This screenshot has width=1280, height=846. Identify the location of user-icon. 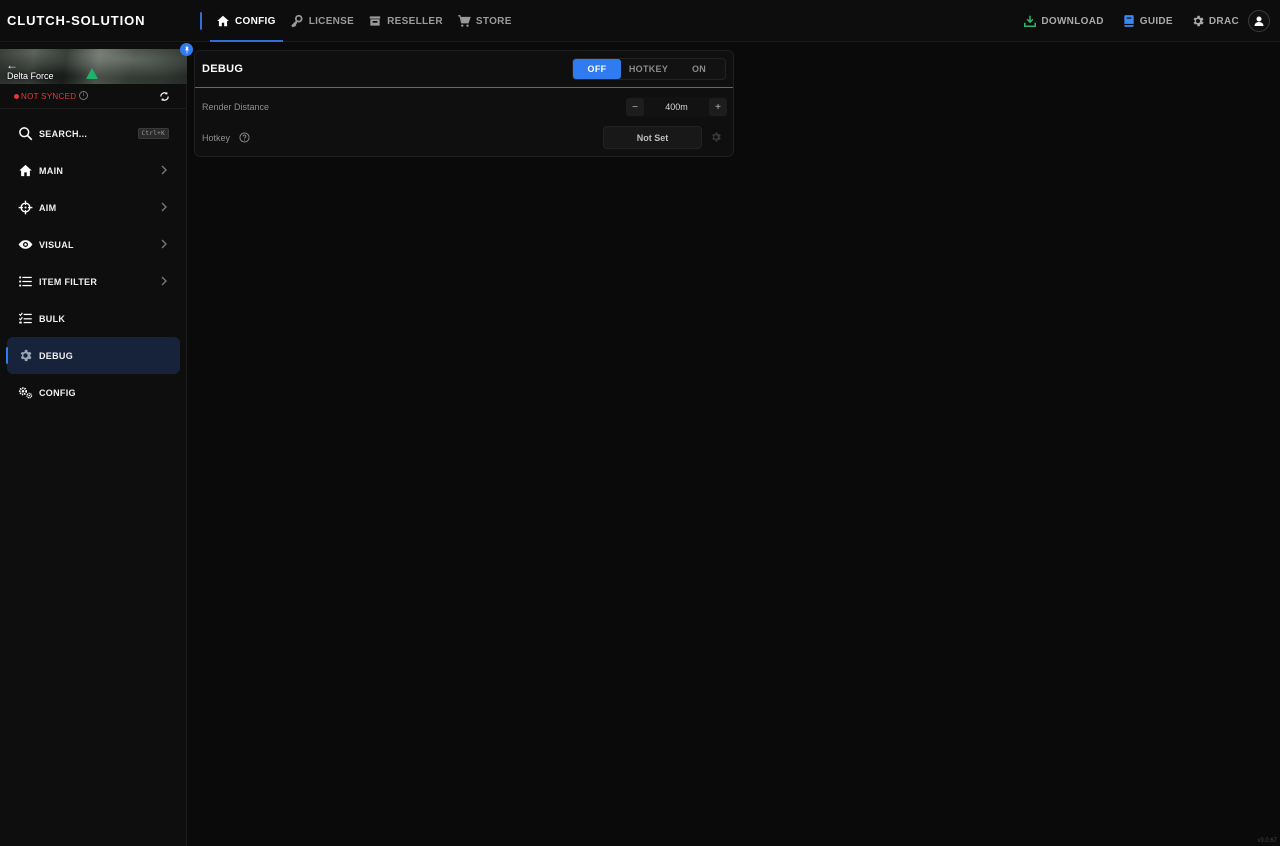
(1259, 21).